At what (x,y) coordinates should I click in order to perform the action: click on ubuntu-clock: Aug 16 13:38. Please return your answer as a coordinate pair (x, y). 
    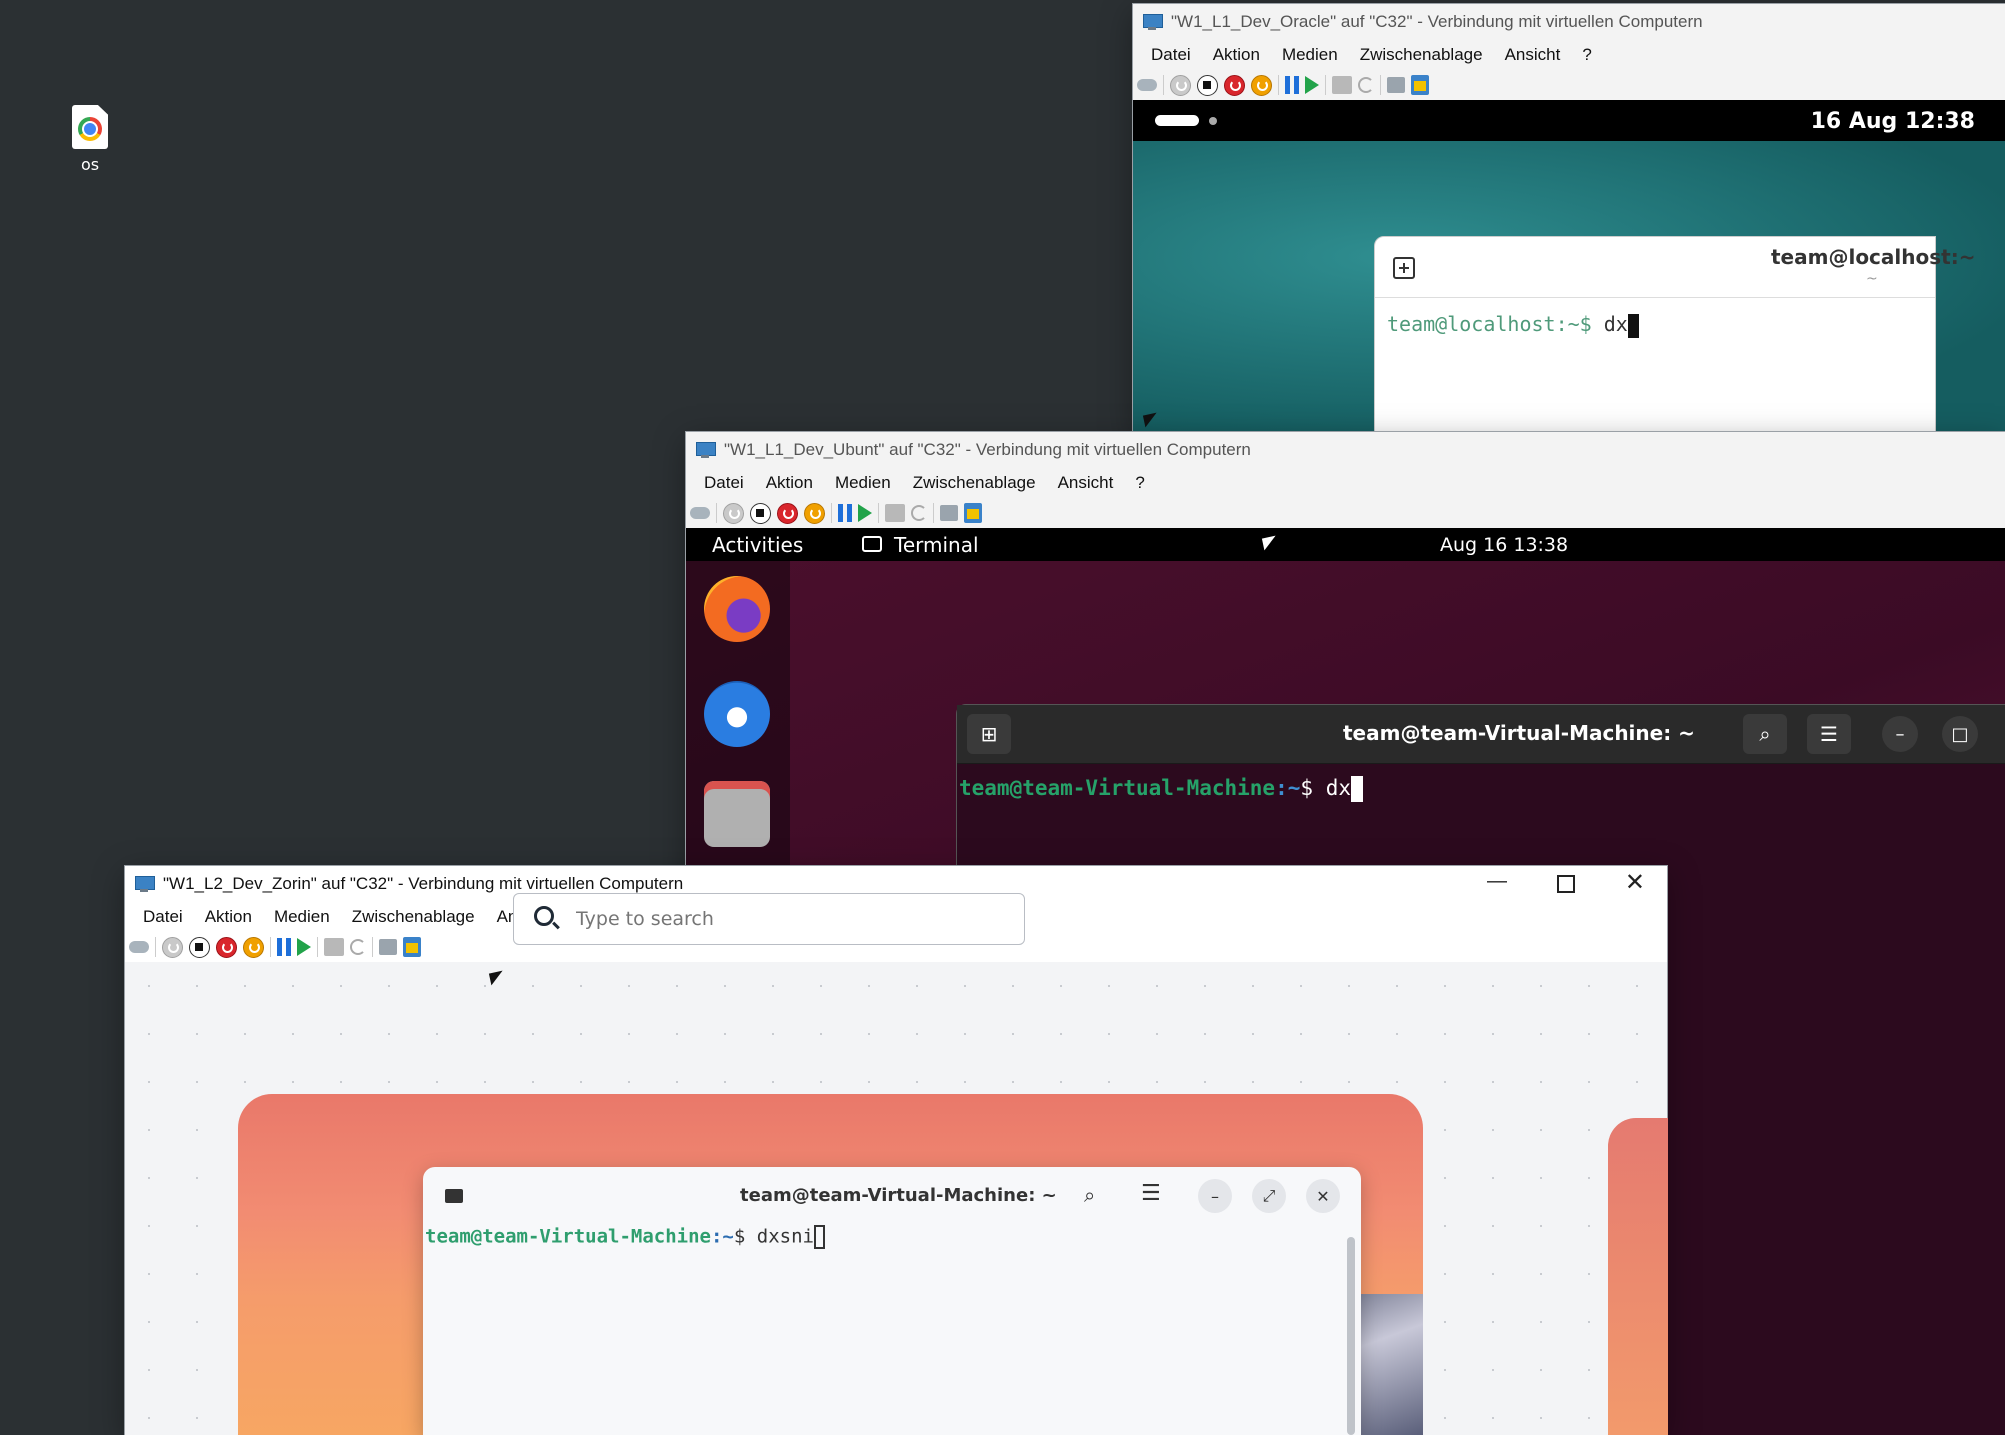
    Looking at the image, I should click on (1504, 545).